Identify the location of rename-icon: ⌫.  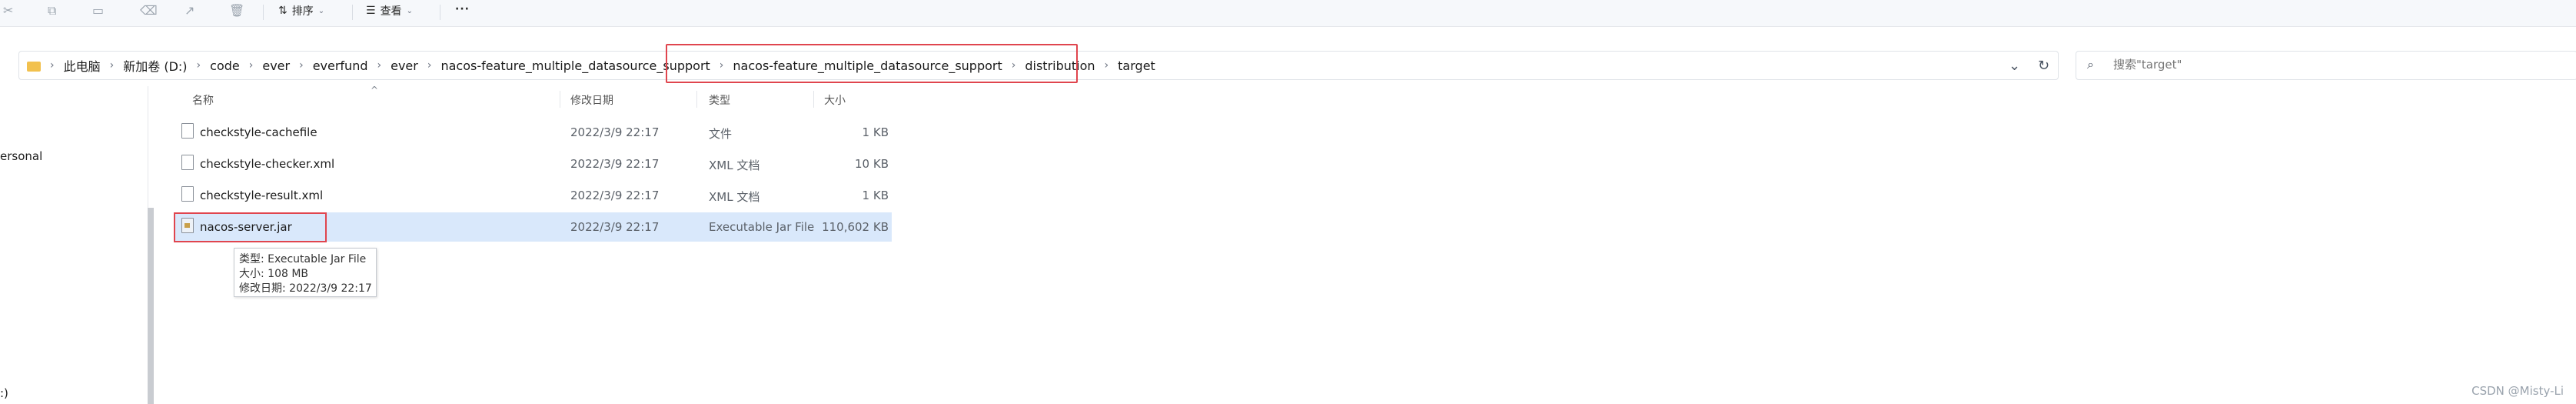
(149, 10).